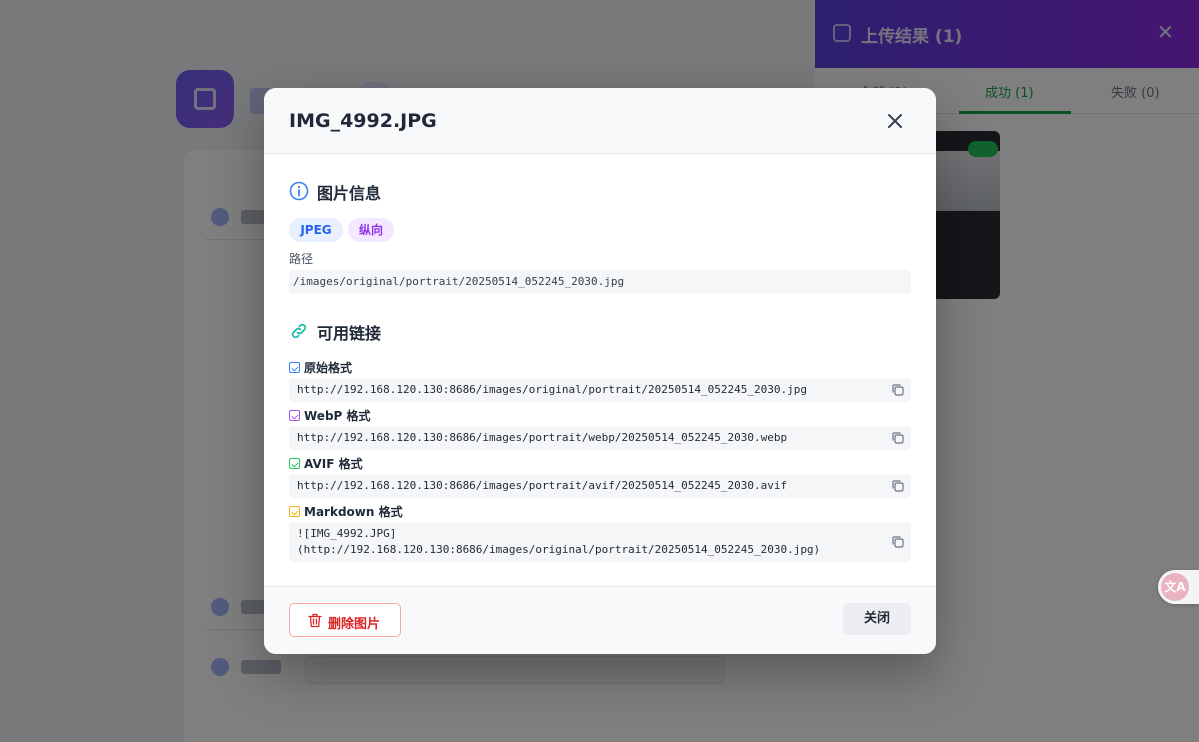 The image size is (1199, 742). I want to click on format-tag: JPEG, so click(316, 230).